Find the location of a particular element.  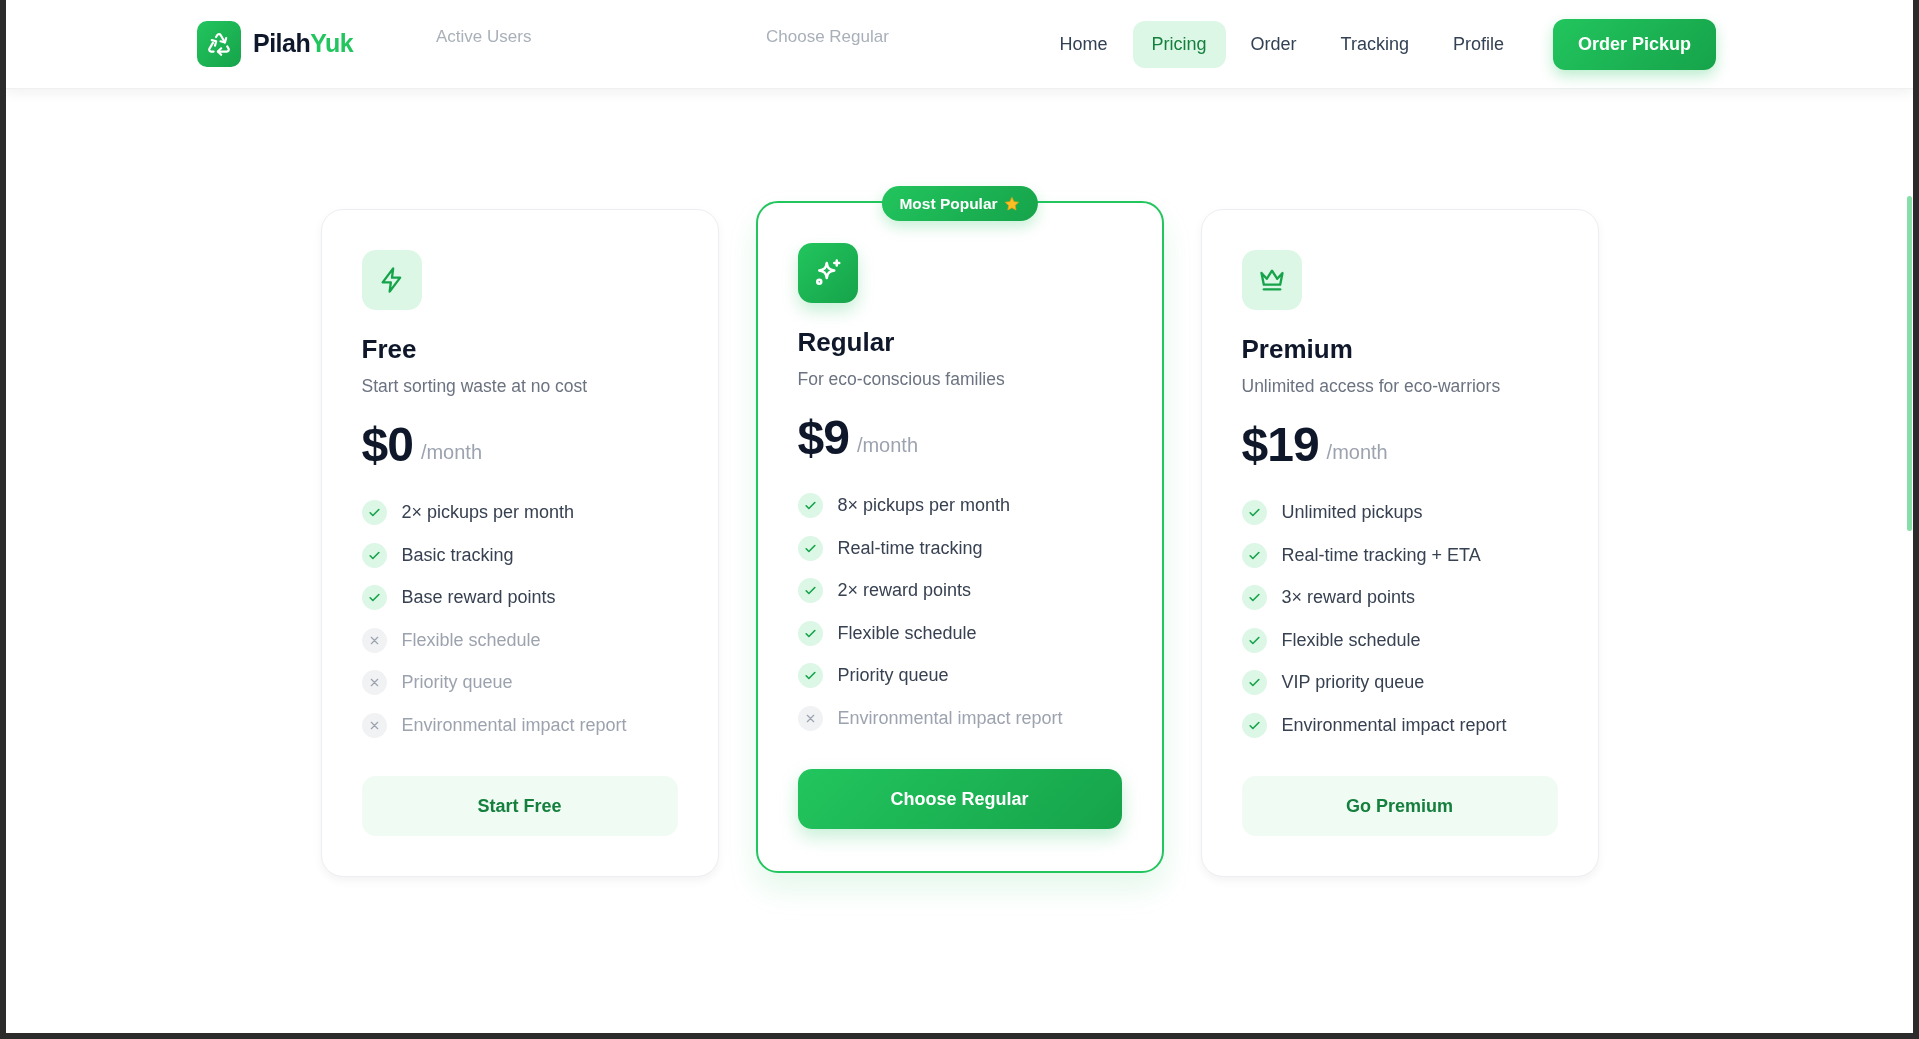

nav-link: Home is located at coordinates (1083, 44).